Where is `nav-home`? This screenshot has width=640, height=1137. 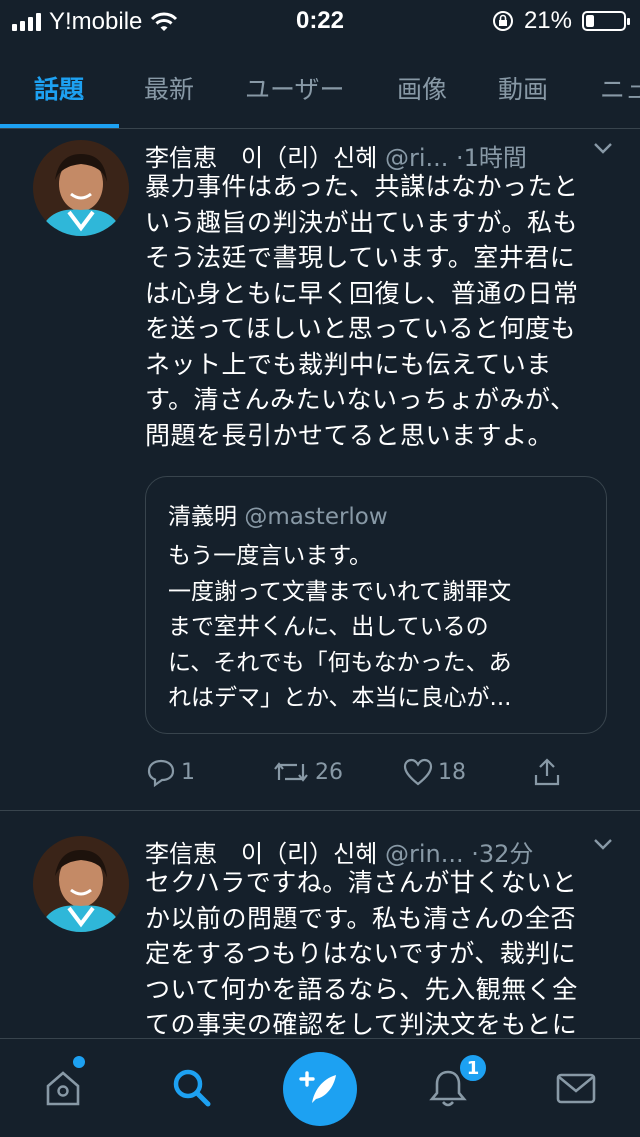
nav-home is located at coordinates (63, 1088).